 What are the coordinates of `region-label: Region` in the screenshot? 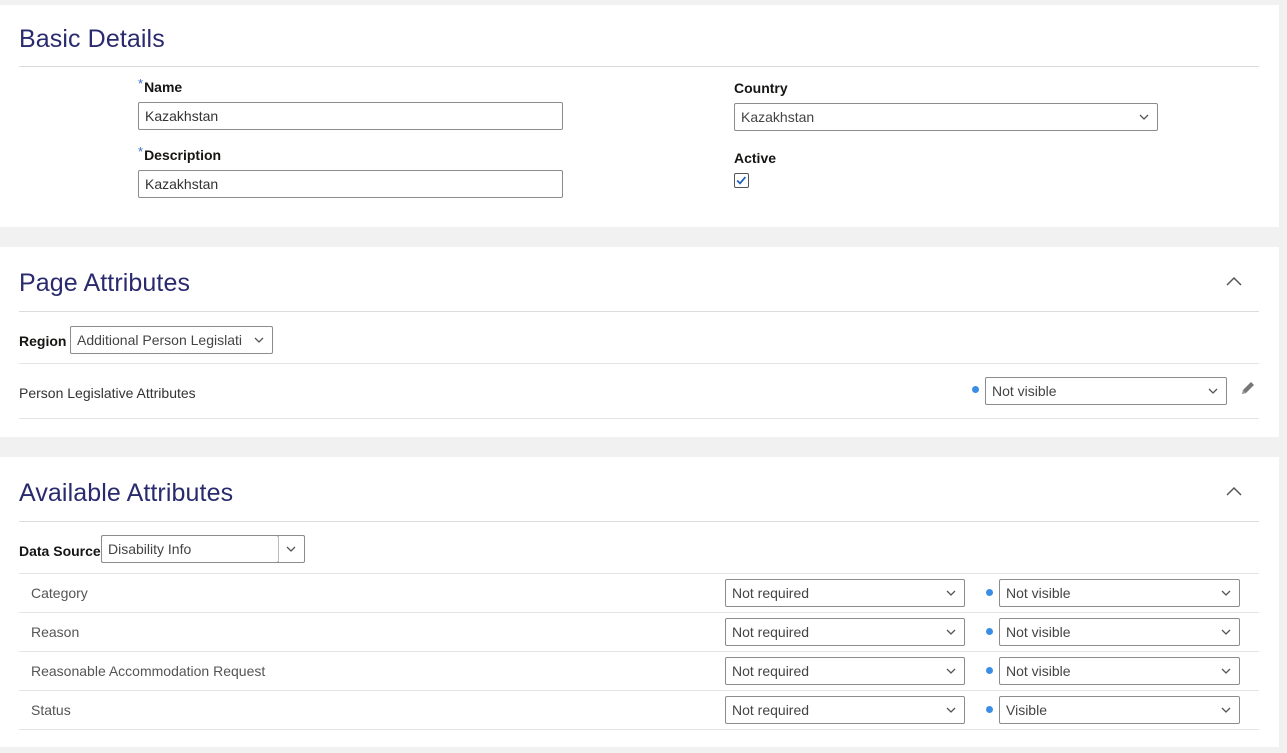 It's located at (43, 341).